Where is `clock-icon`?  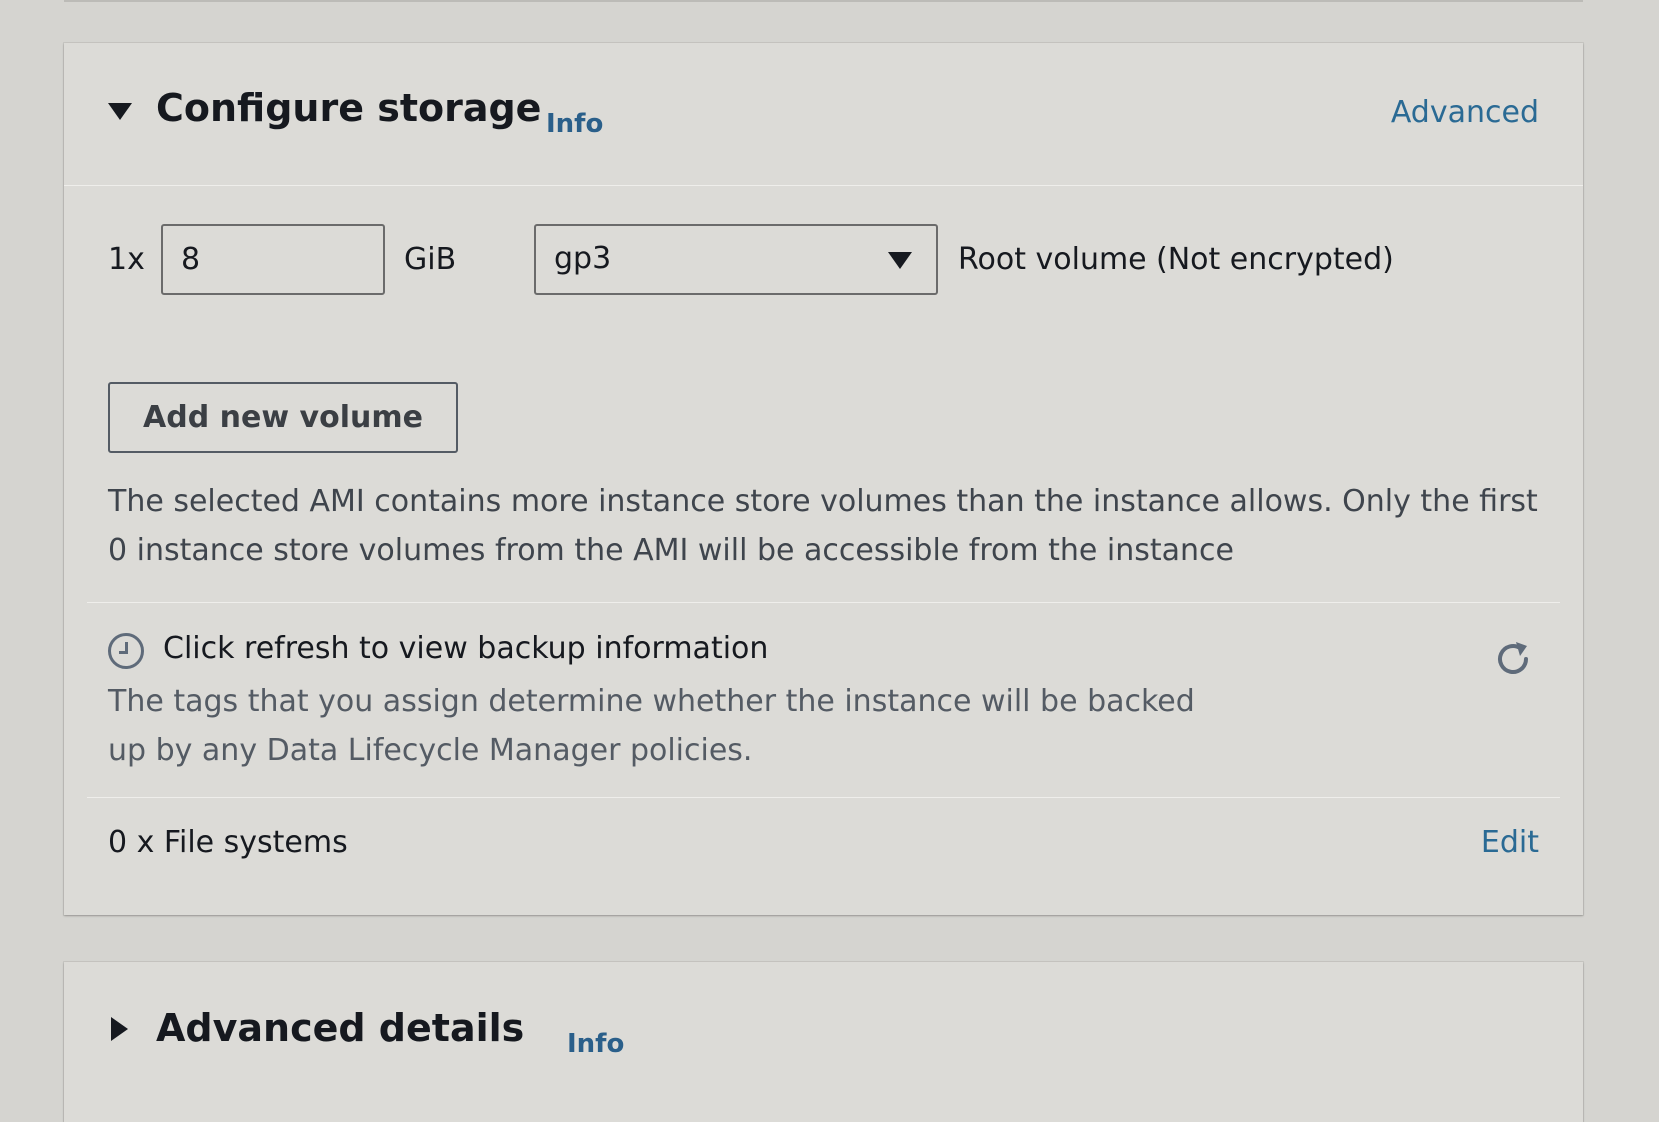 clock-icon is located at coordinates (126, 651).